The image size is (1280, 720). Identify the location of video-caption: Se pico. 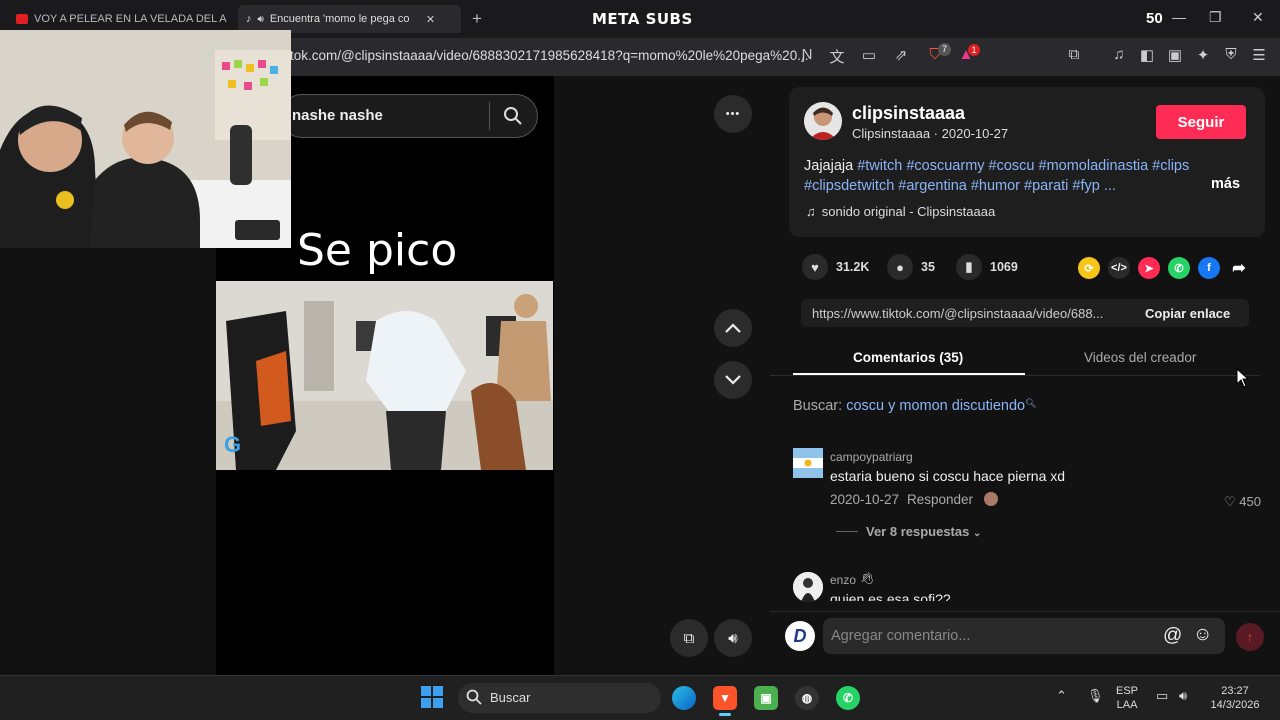
(377, 250).